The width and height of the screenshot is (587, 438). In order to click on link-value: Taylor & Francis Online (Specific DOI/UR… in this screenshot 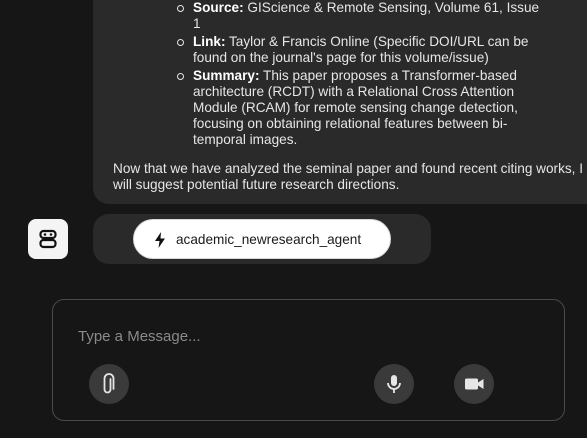, I will do `click(361, 49)`.